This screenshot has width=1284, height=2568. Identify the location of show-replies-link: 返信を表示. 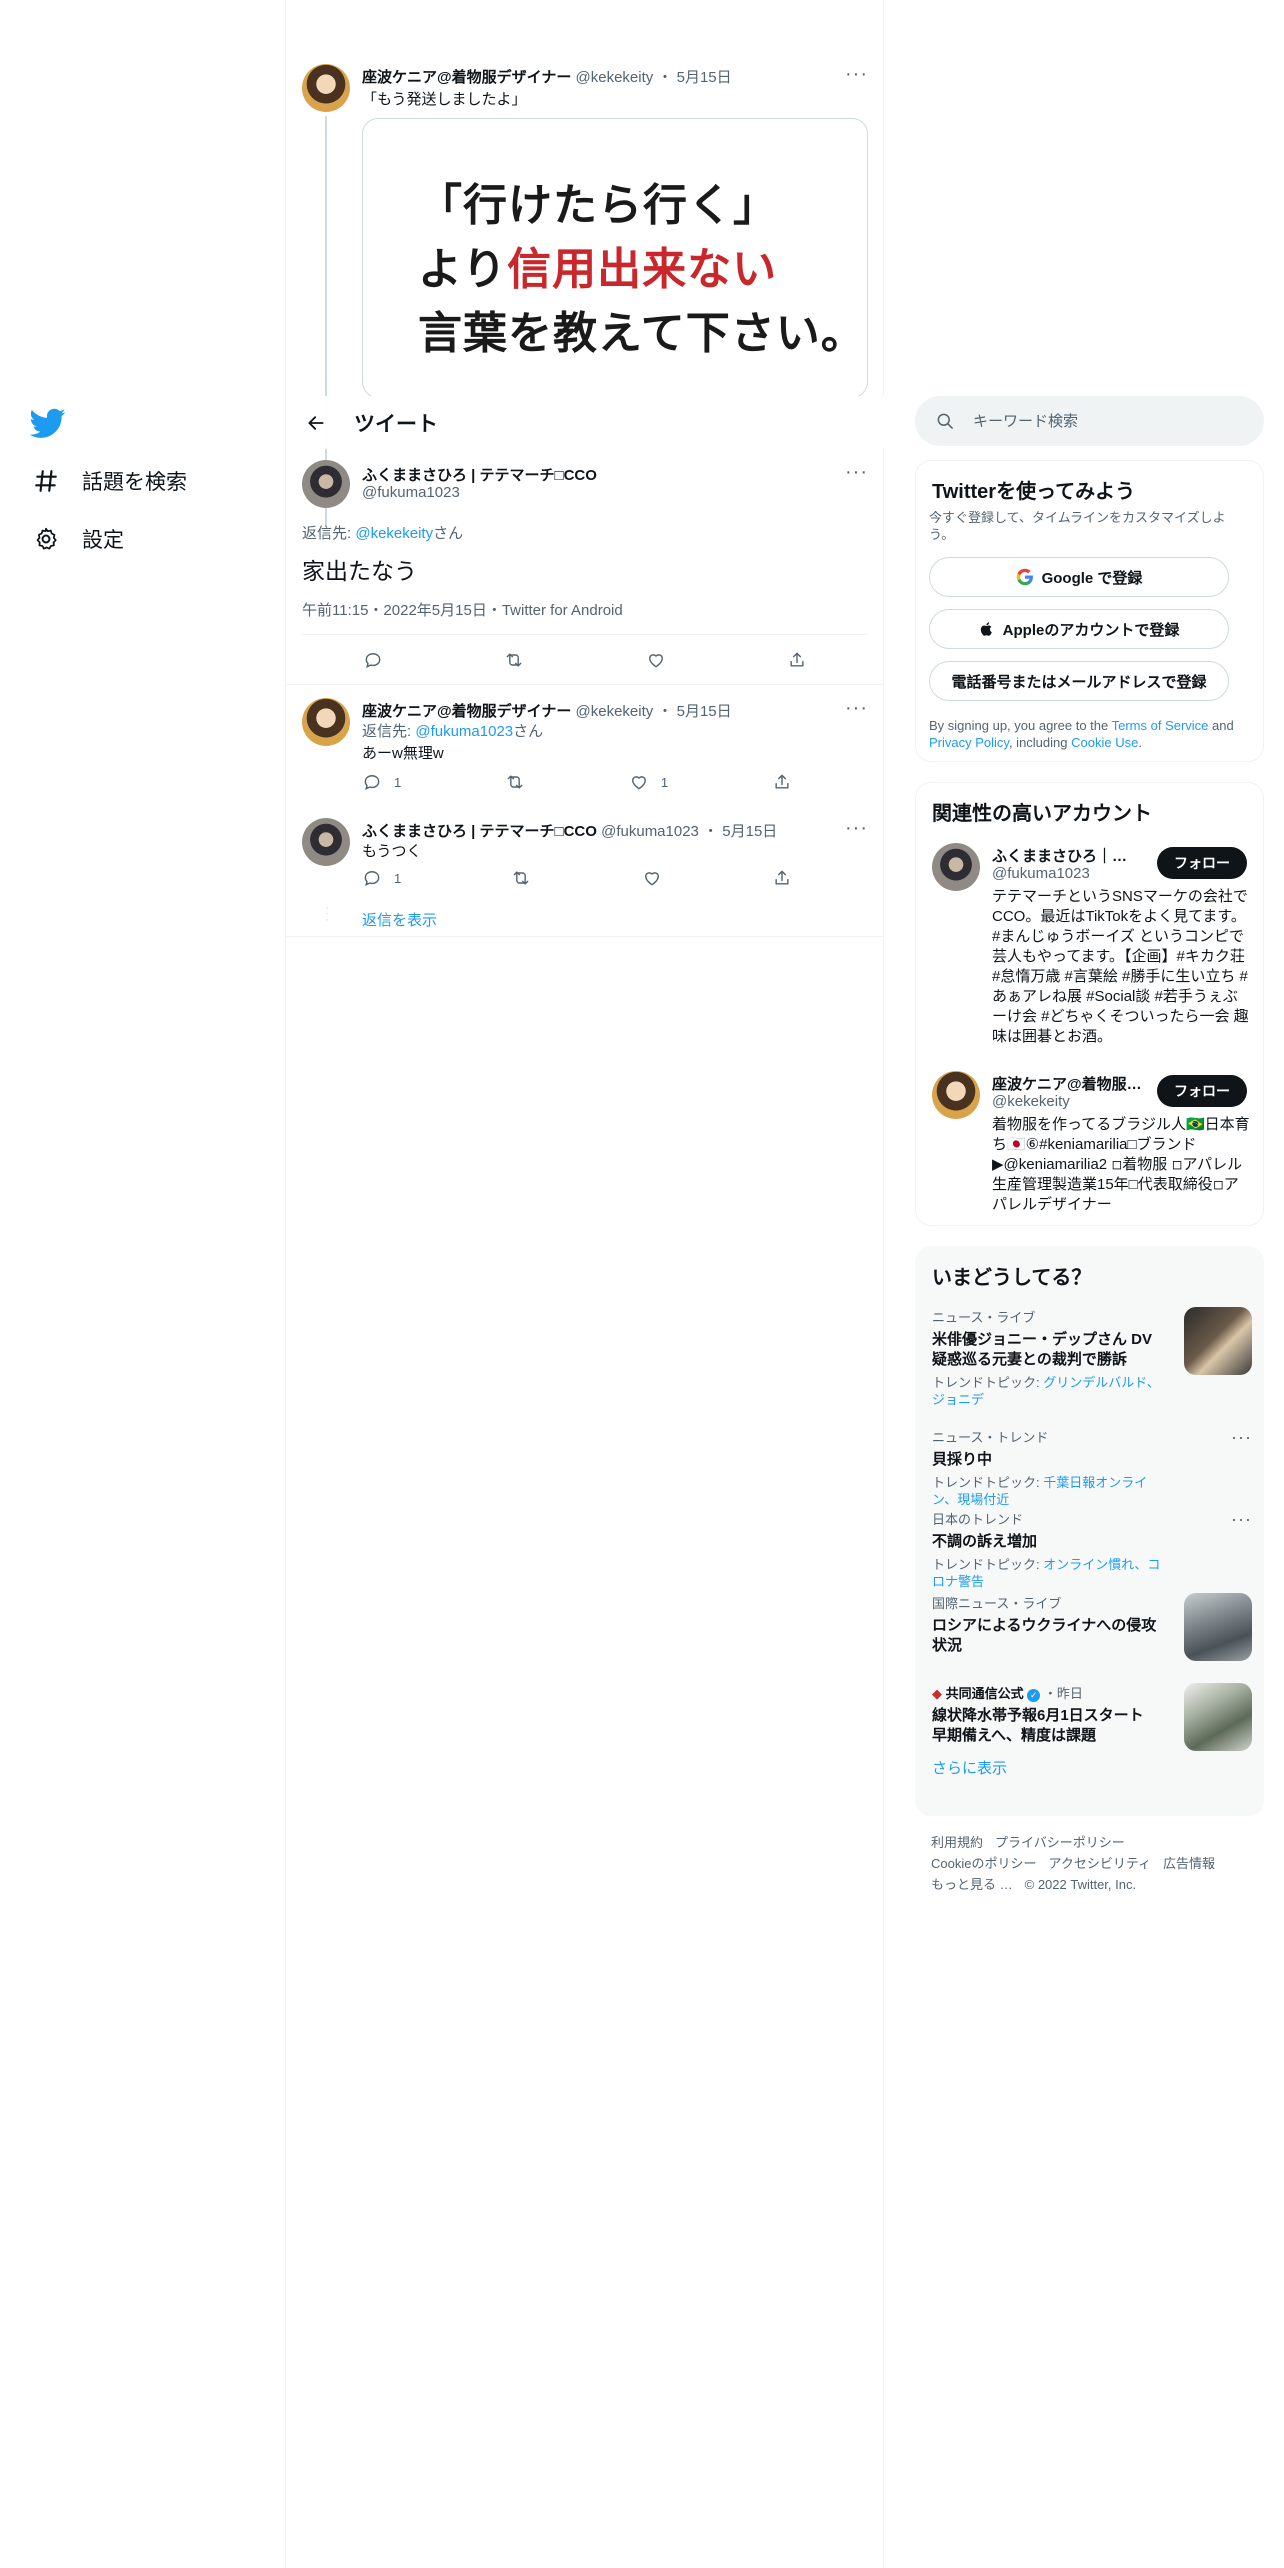
(399, 919).